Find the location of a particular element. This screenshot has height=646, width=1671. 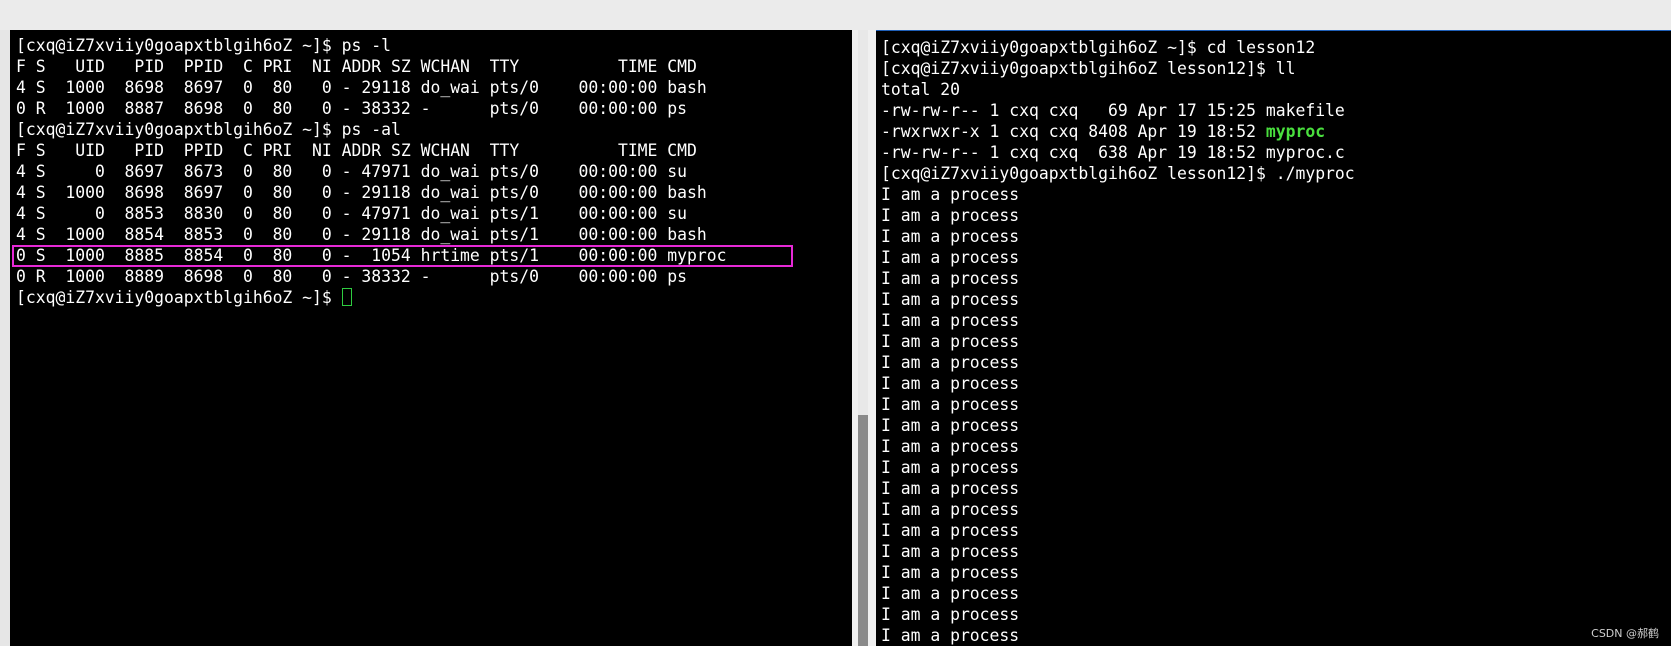

myproc-highlight-box is located at coordinates (402, 256).